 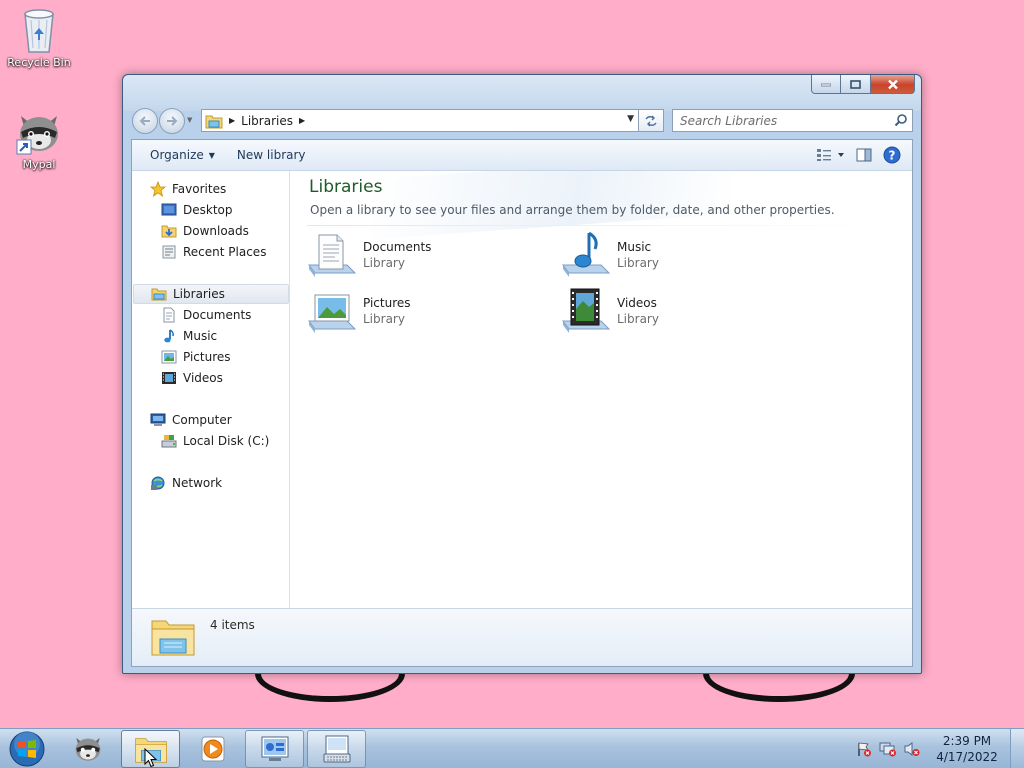 I want to click on media-player-icon, so click(x=212, y=749).